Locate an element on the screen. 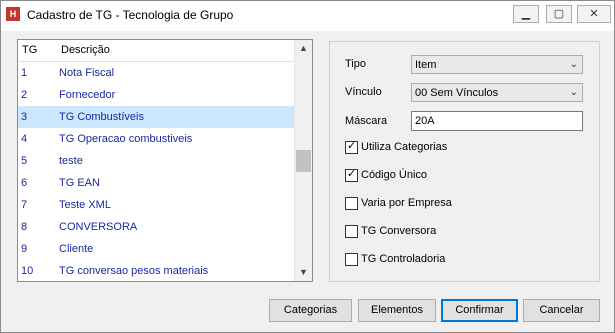 This screenshot has width=615, height=333. row-descricao: Cliente is located at coordinates (76, 249).